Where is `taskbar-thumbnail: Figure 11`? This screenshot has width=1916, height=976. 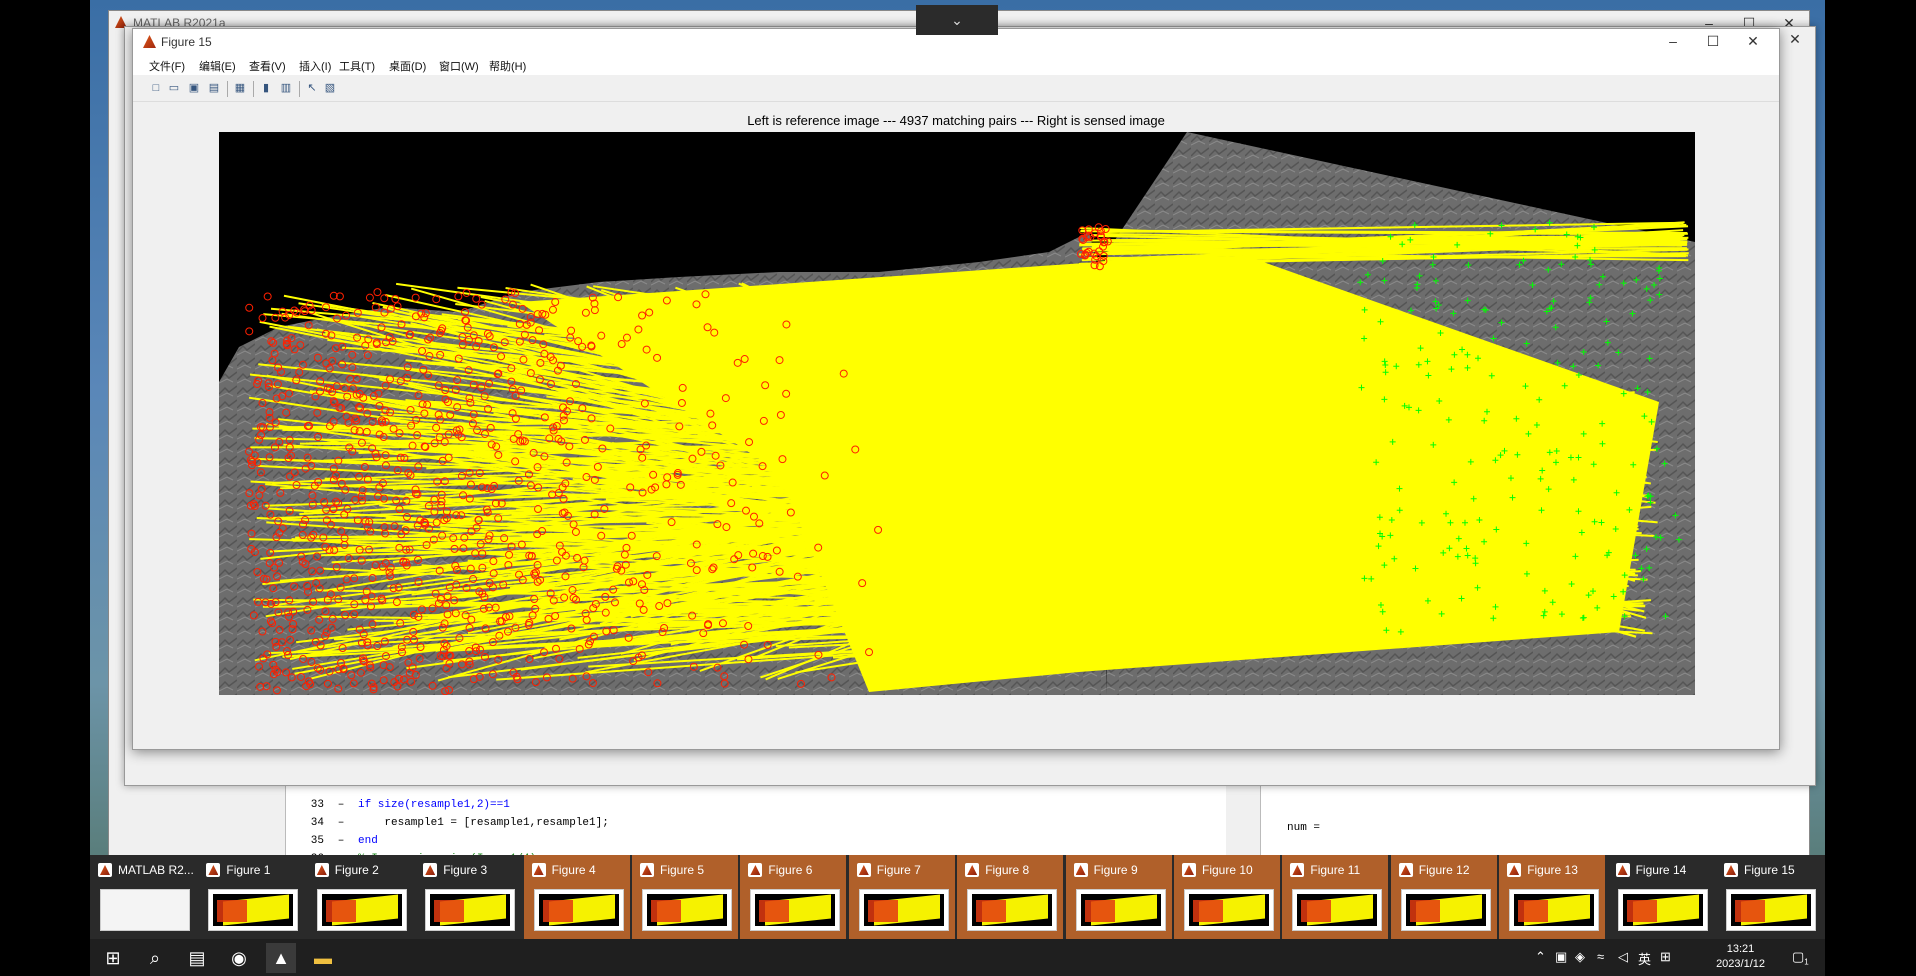
taskbar-thumbnail: Figure 11 is located at coordinates (1335, 897).